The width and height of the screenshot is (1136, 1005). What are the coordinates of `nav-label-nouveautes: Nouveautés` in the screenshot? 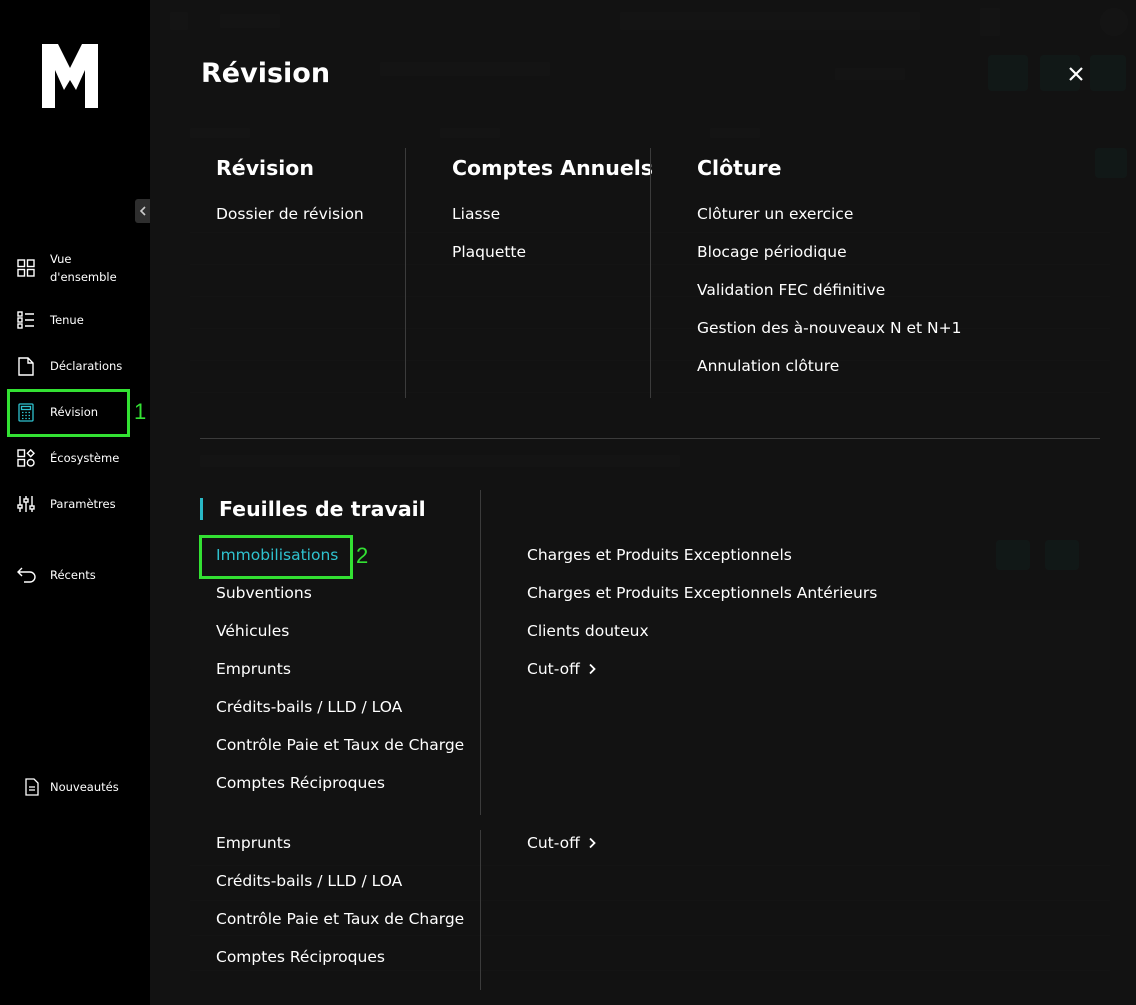 It's located at (84, 787).